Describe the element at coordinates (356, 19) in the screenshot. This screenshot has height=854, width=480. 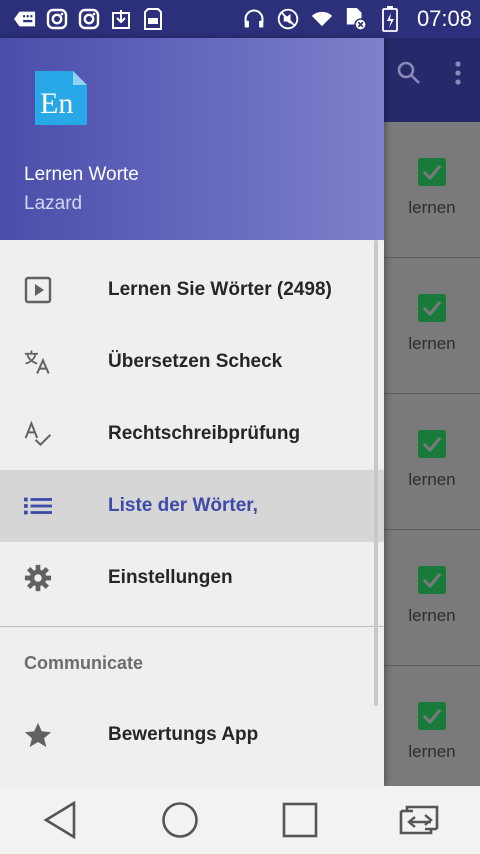
I see `sim-icon` at that location.